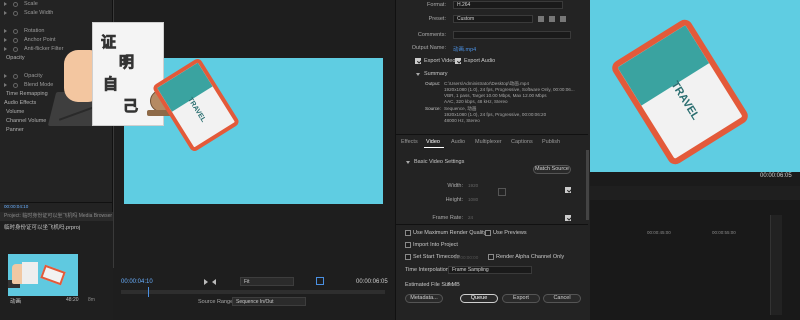 This screenshot has width=800, height=320. What do you see at coordinates (56, 13) in the screenshot?
I see `effect-row: Scale Width` at bounding box center [56, 13].